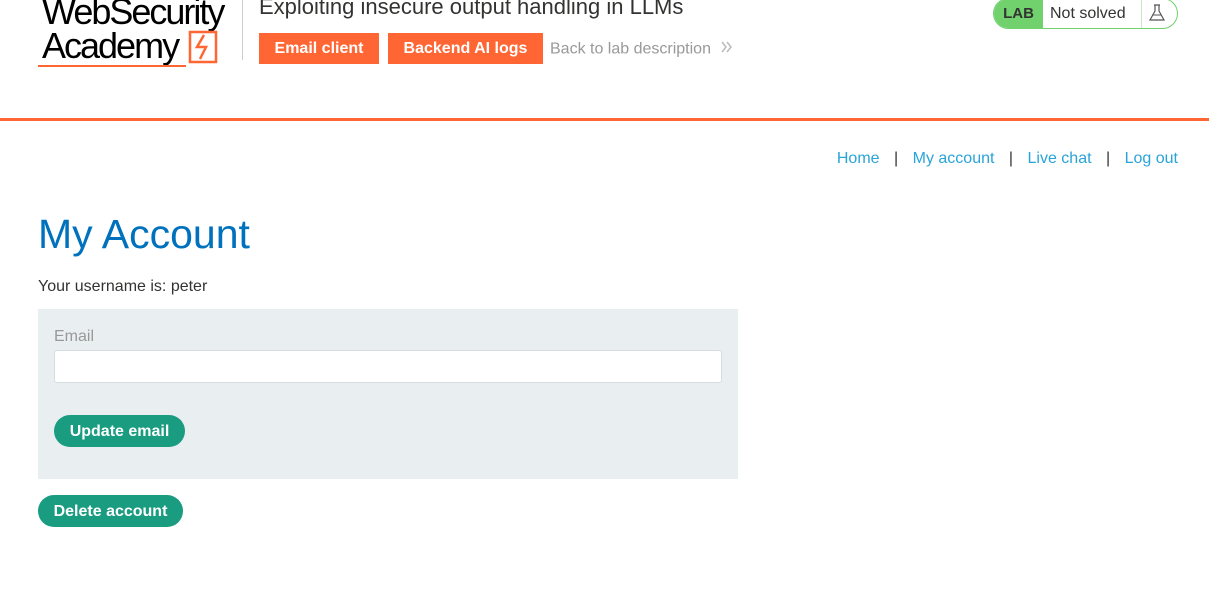  I want to click on back-link-label: Back to lab description, so click(630, 49).